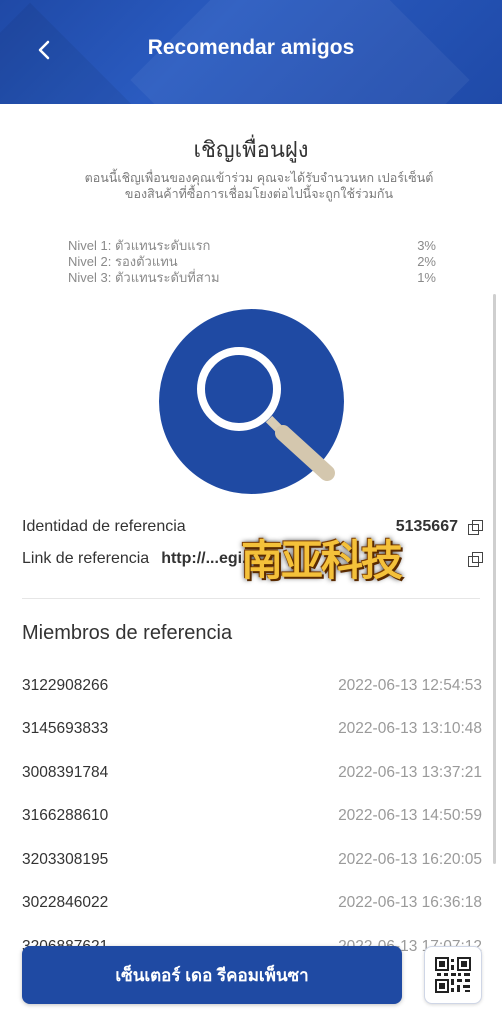 The image size is (502, 1024). I want to click on member-date: 2022-06-13 16:20:05, so click(410, 859).